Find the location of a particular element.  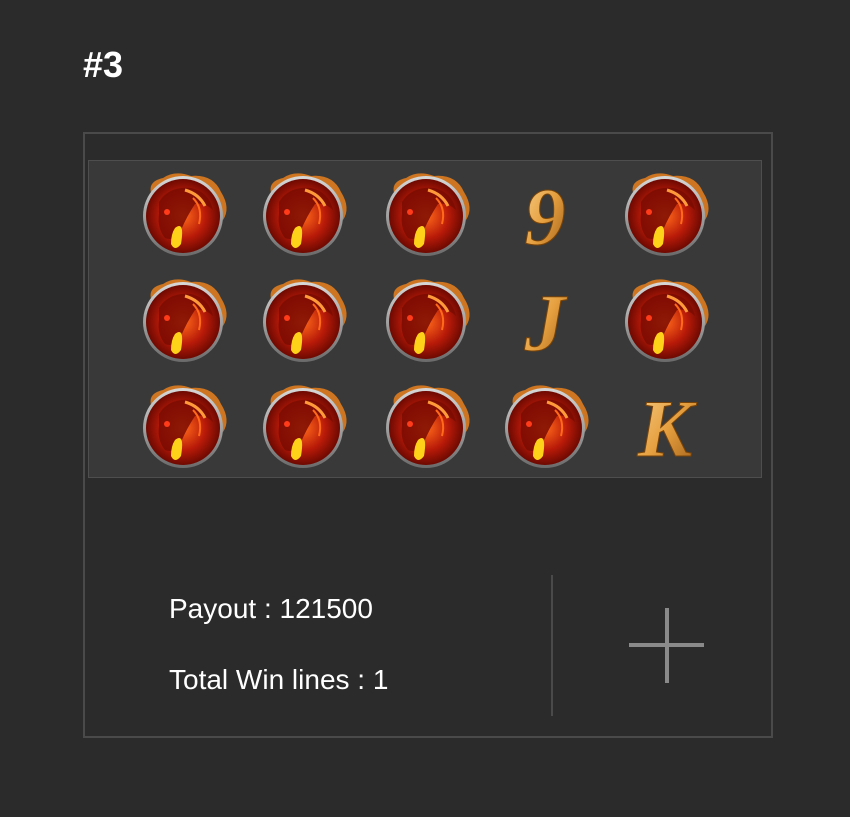

j-icon: J is located at coordinates (545, 320).